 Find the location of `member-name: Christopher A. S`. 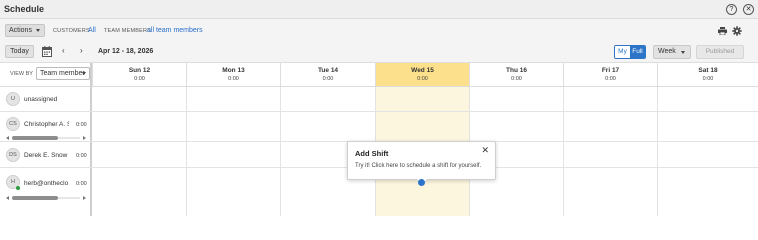

member-name: Christopher A. S is located at coordinates (46, 124).